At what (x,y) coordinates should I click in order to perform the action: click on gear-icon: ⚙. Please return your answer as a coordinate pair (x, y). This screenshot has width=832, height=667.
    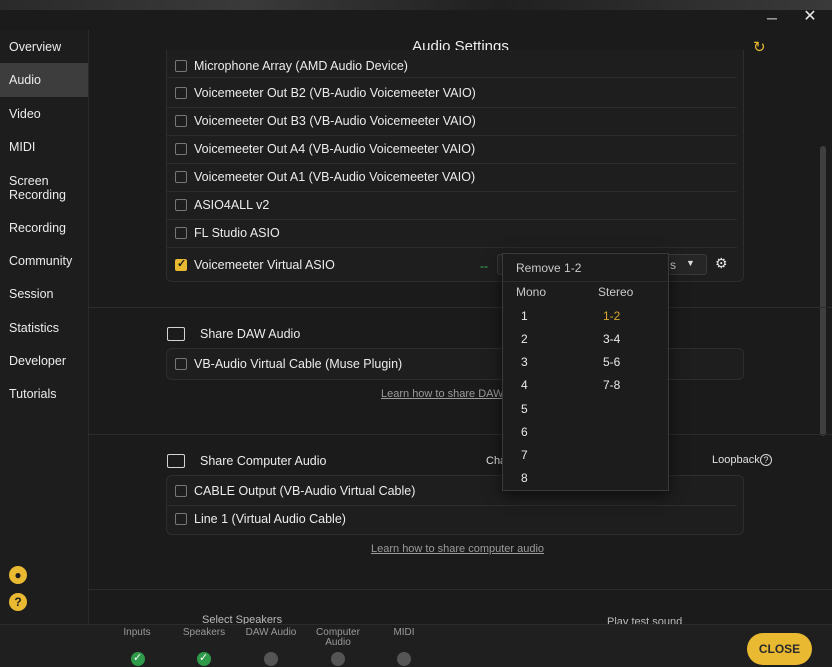
    Looking at the image, I should click on (721, 263).